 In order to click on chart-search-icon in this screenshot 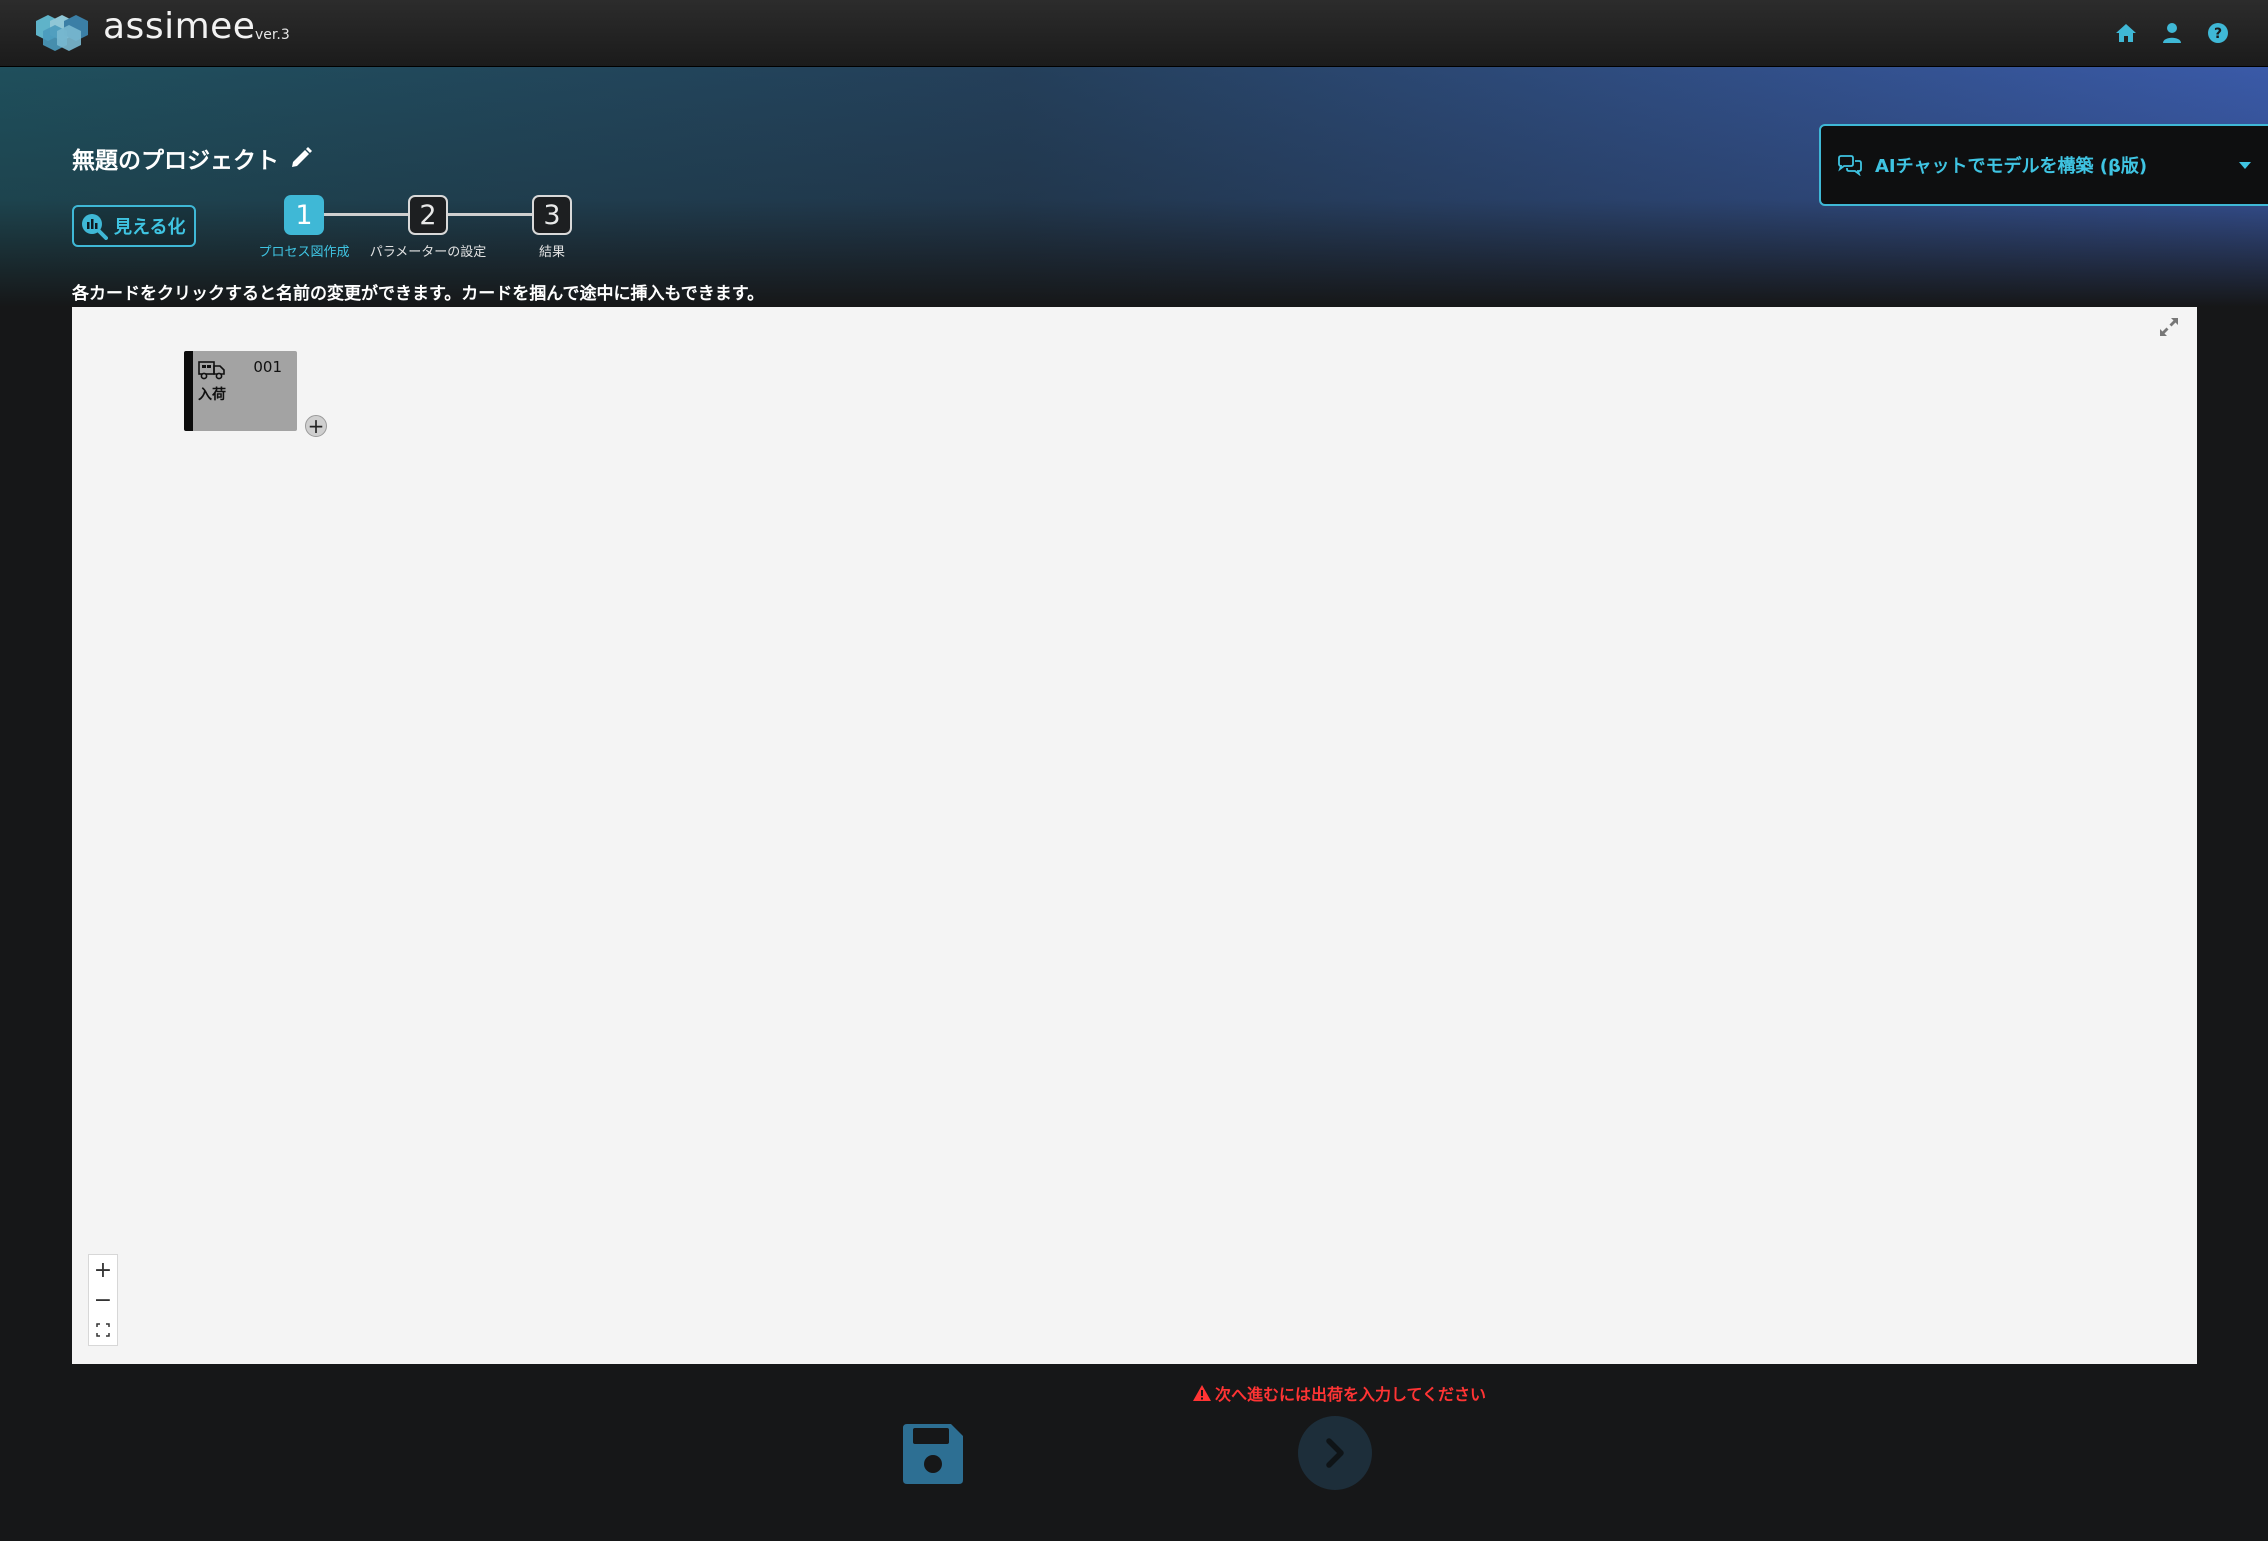, I will do `click(95, 227)`.